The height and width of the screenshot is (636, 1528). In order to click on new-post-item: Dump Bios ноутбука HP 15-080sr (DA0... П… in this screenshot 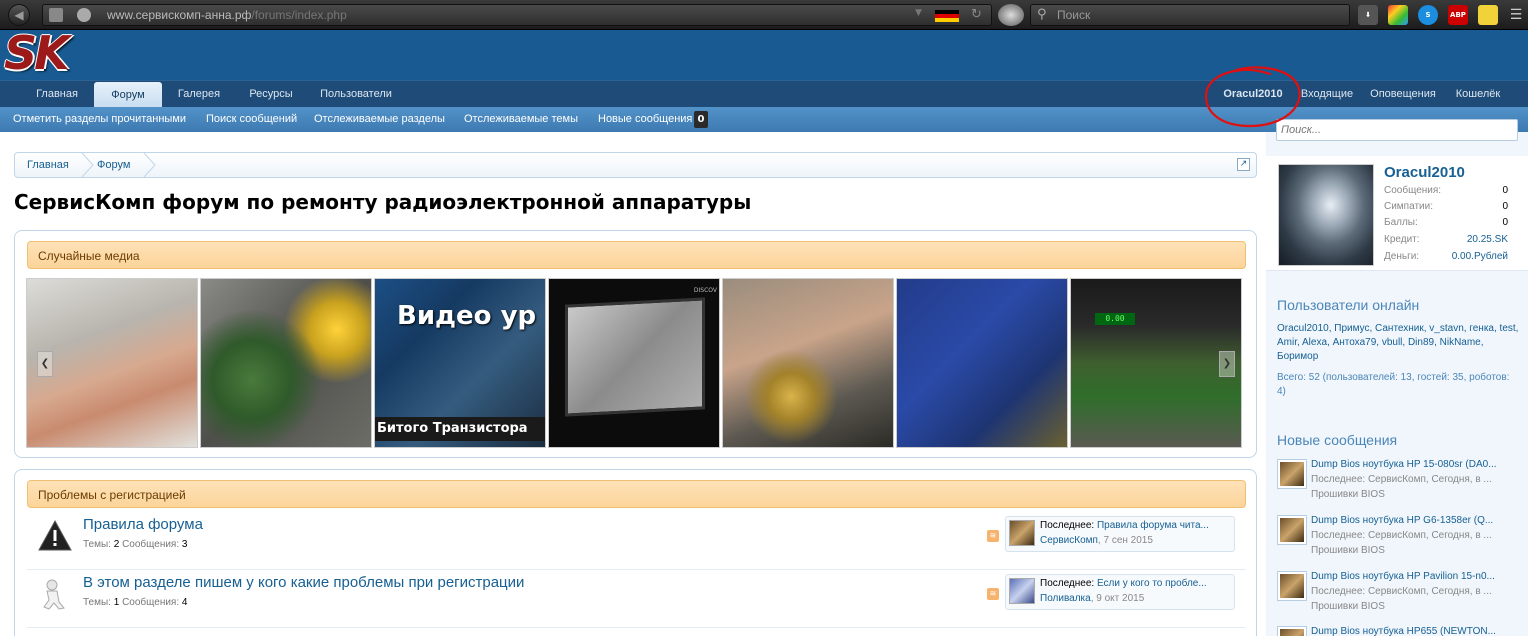, I will do `click(1399, 486)`.